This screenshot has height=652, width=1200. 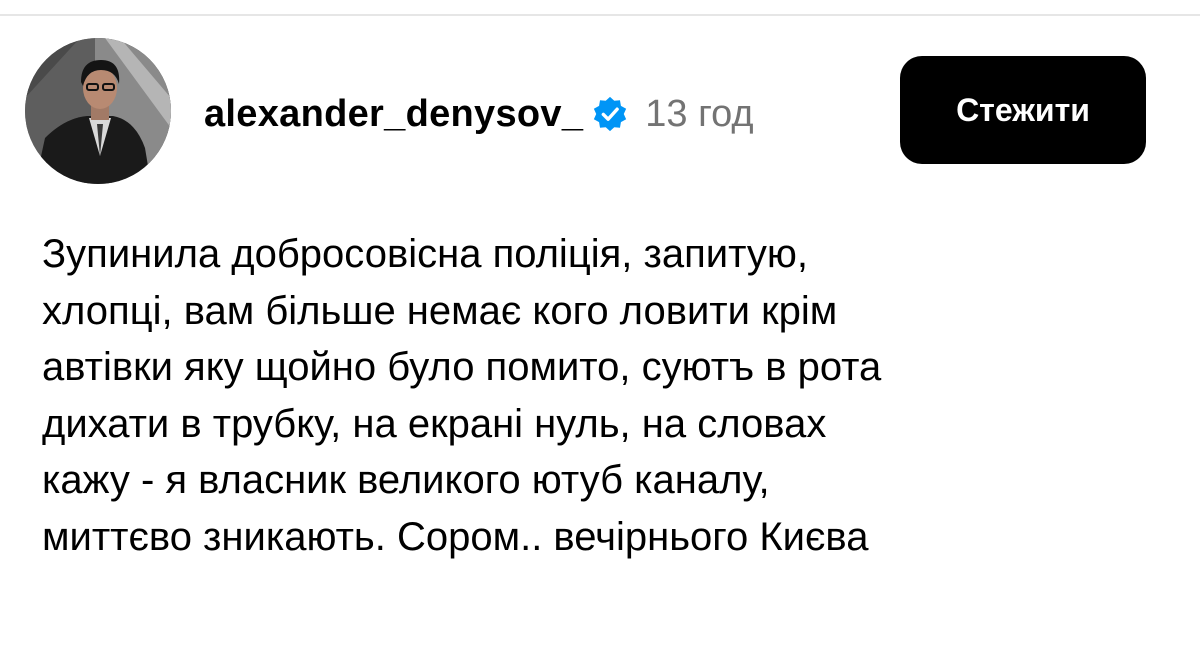 What do you see at coordinates (600, 15) in the screenshot?
I see `top-divider` at bounding box center [600, 15].